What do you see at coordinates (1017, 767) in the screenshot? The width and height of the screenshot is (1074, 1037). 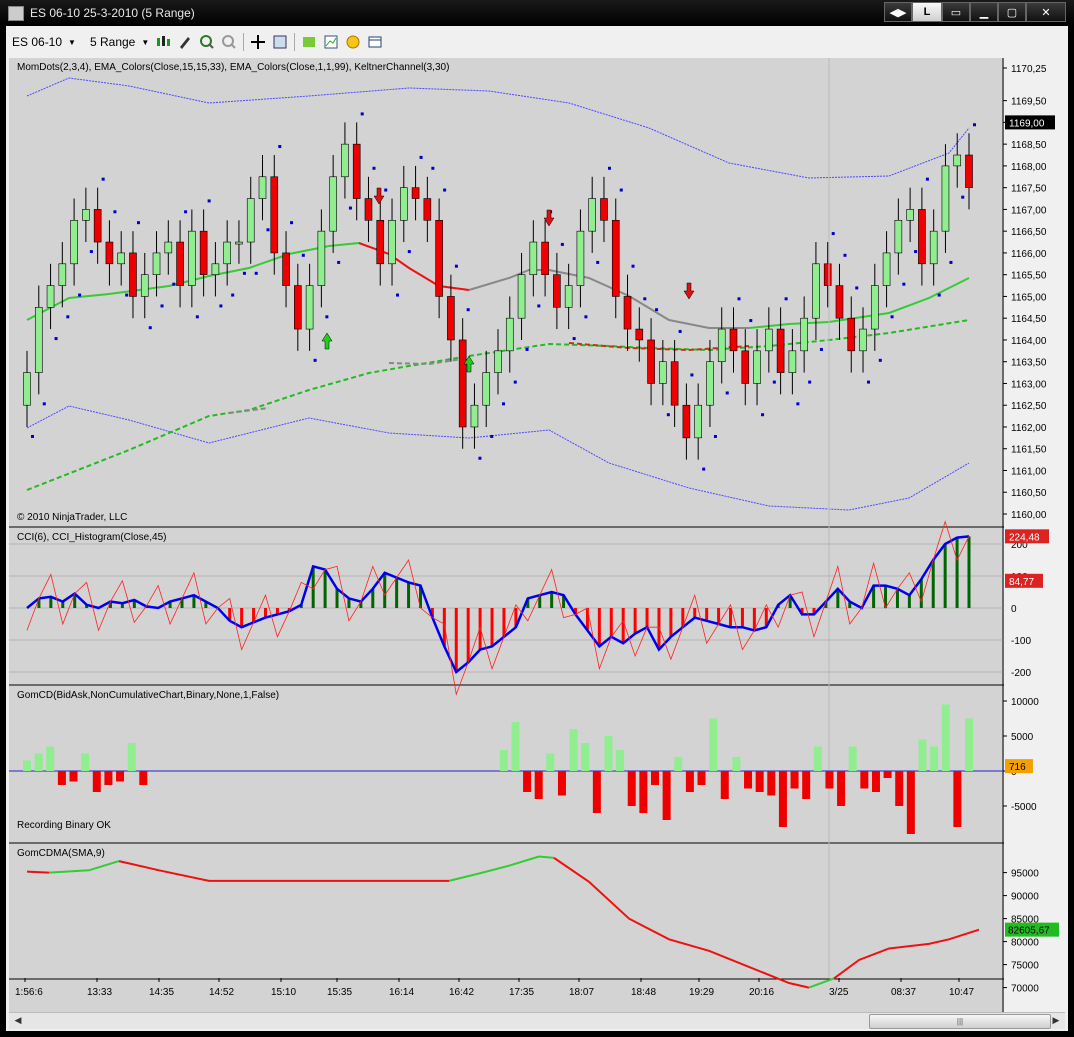 I see `gomcd-badge-label: 716` at bounding box center [1017, 767].